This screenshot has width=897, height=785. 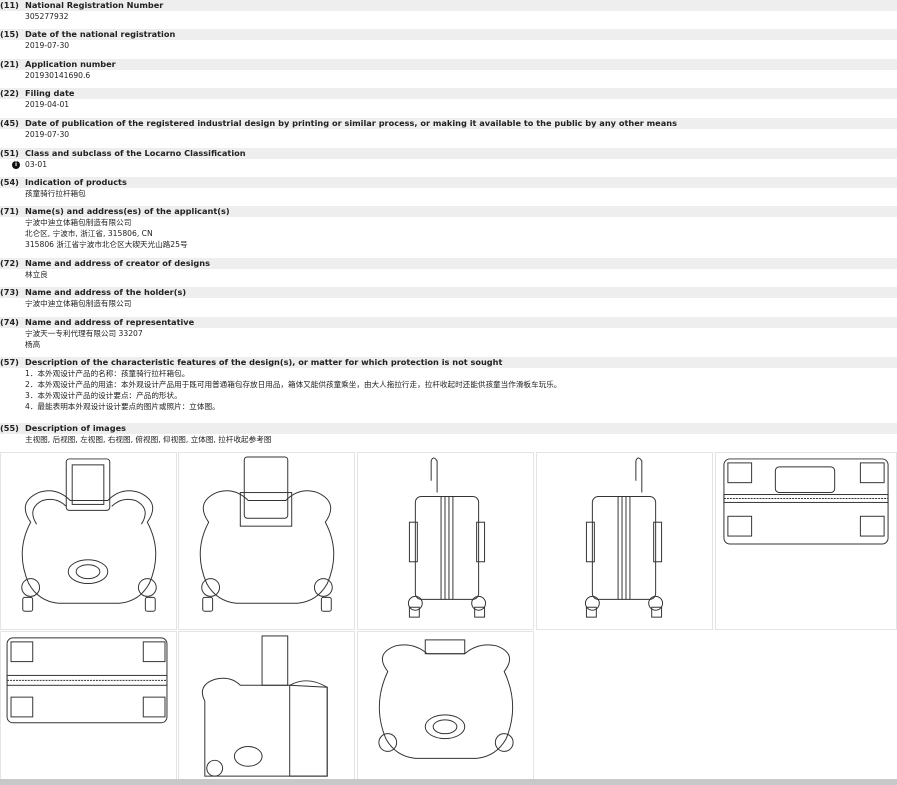 What do you see at coordinates (9, 5) in the screenshot?
I see `inid-code: (11)` at bounding box center [9, 5].